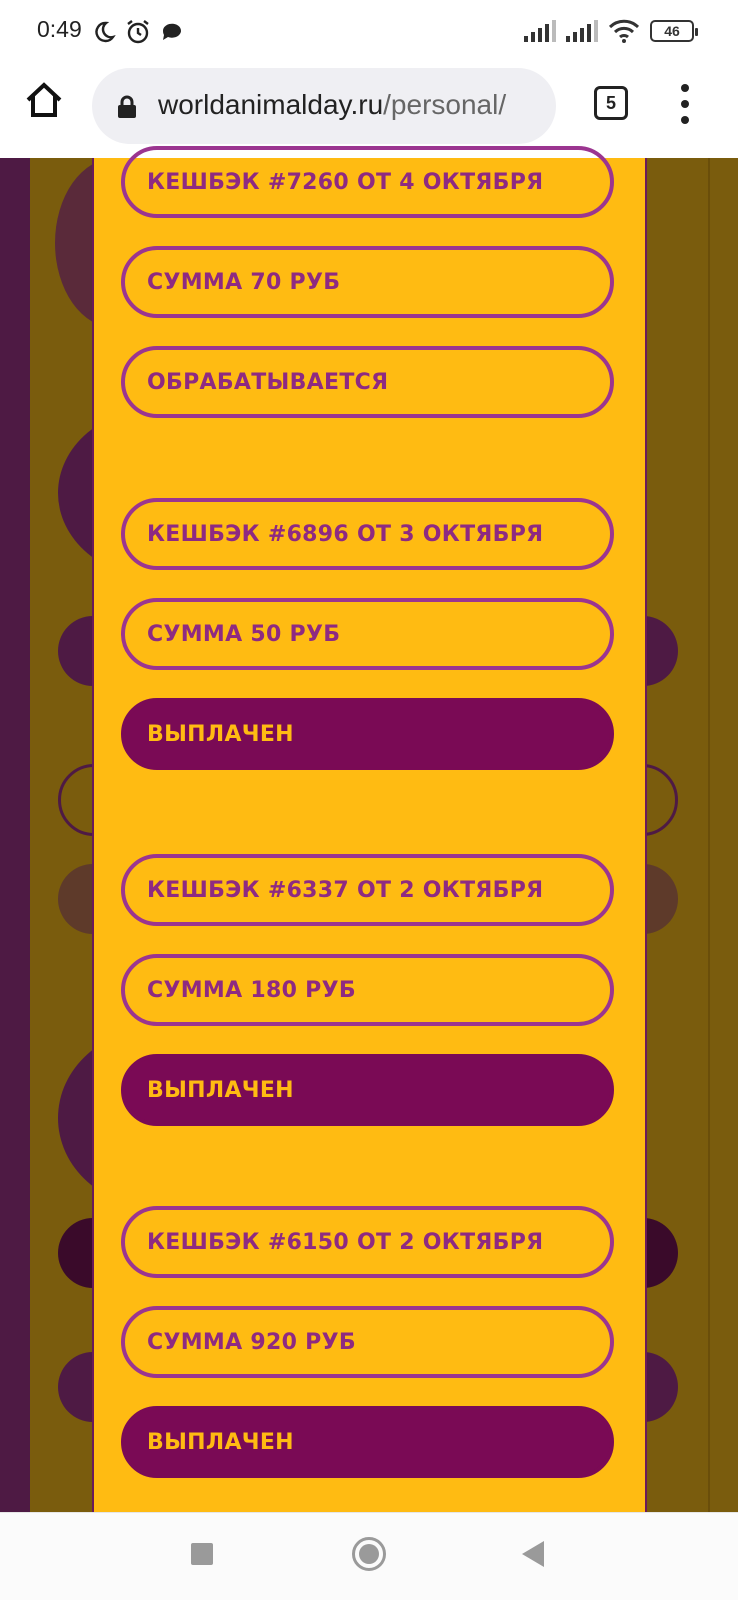  I want to click on cashback-title: КЕШБЭК #7260 ОТ 4 ОКТЯБРЯ, so click(367, 182).